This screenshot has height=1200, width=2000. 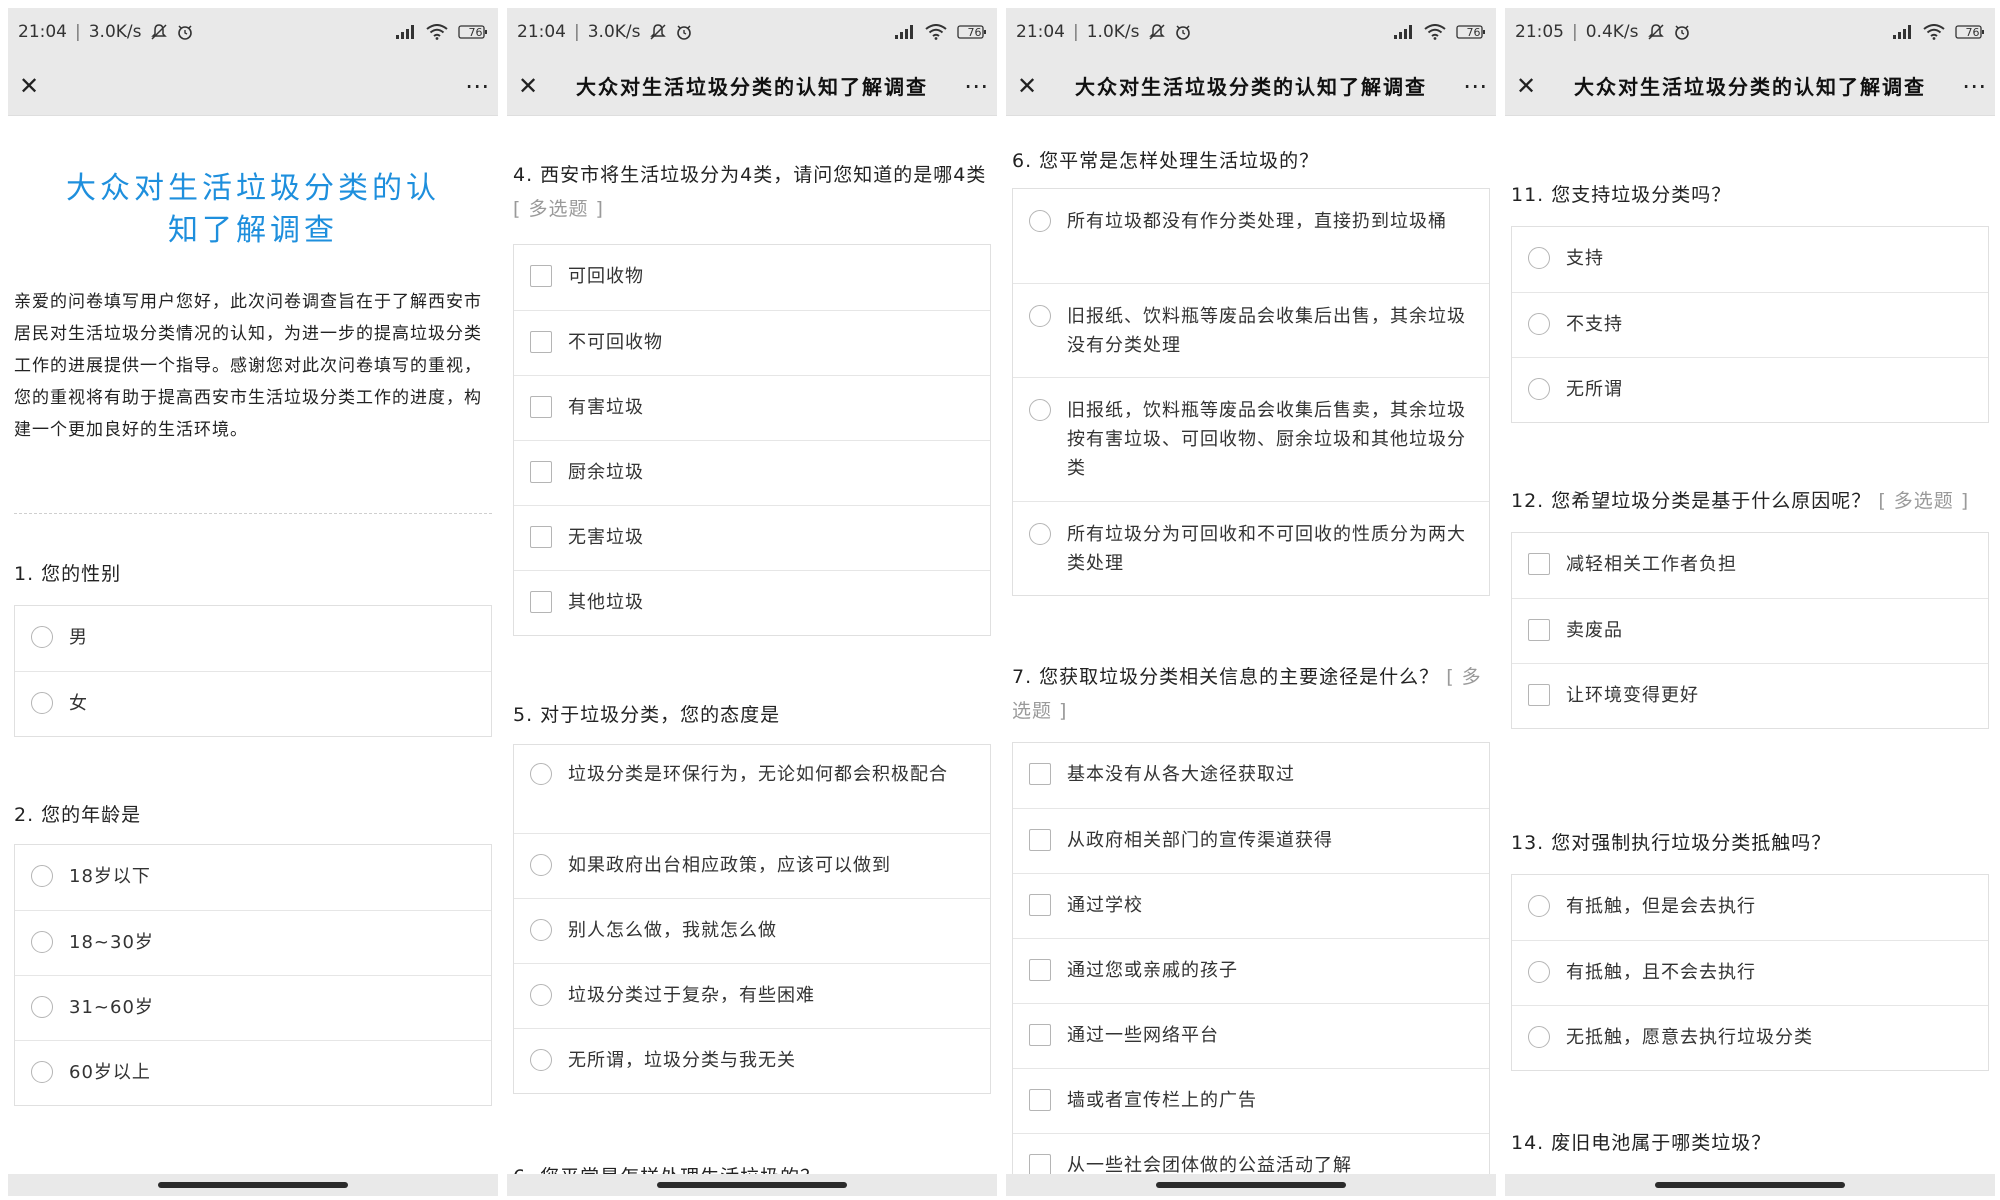 What do you see at coordinates (1105, 905) in the screenshot?
I see `option-label: 通过学校` at bounding box center [1105, 905].